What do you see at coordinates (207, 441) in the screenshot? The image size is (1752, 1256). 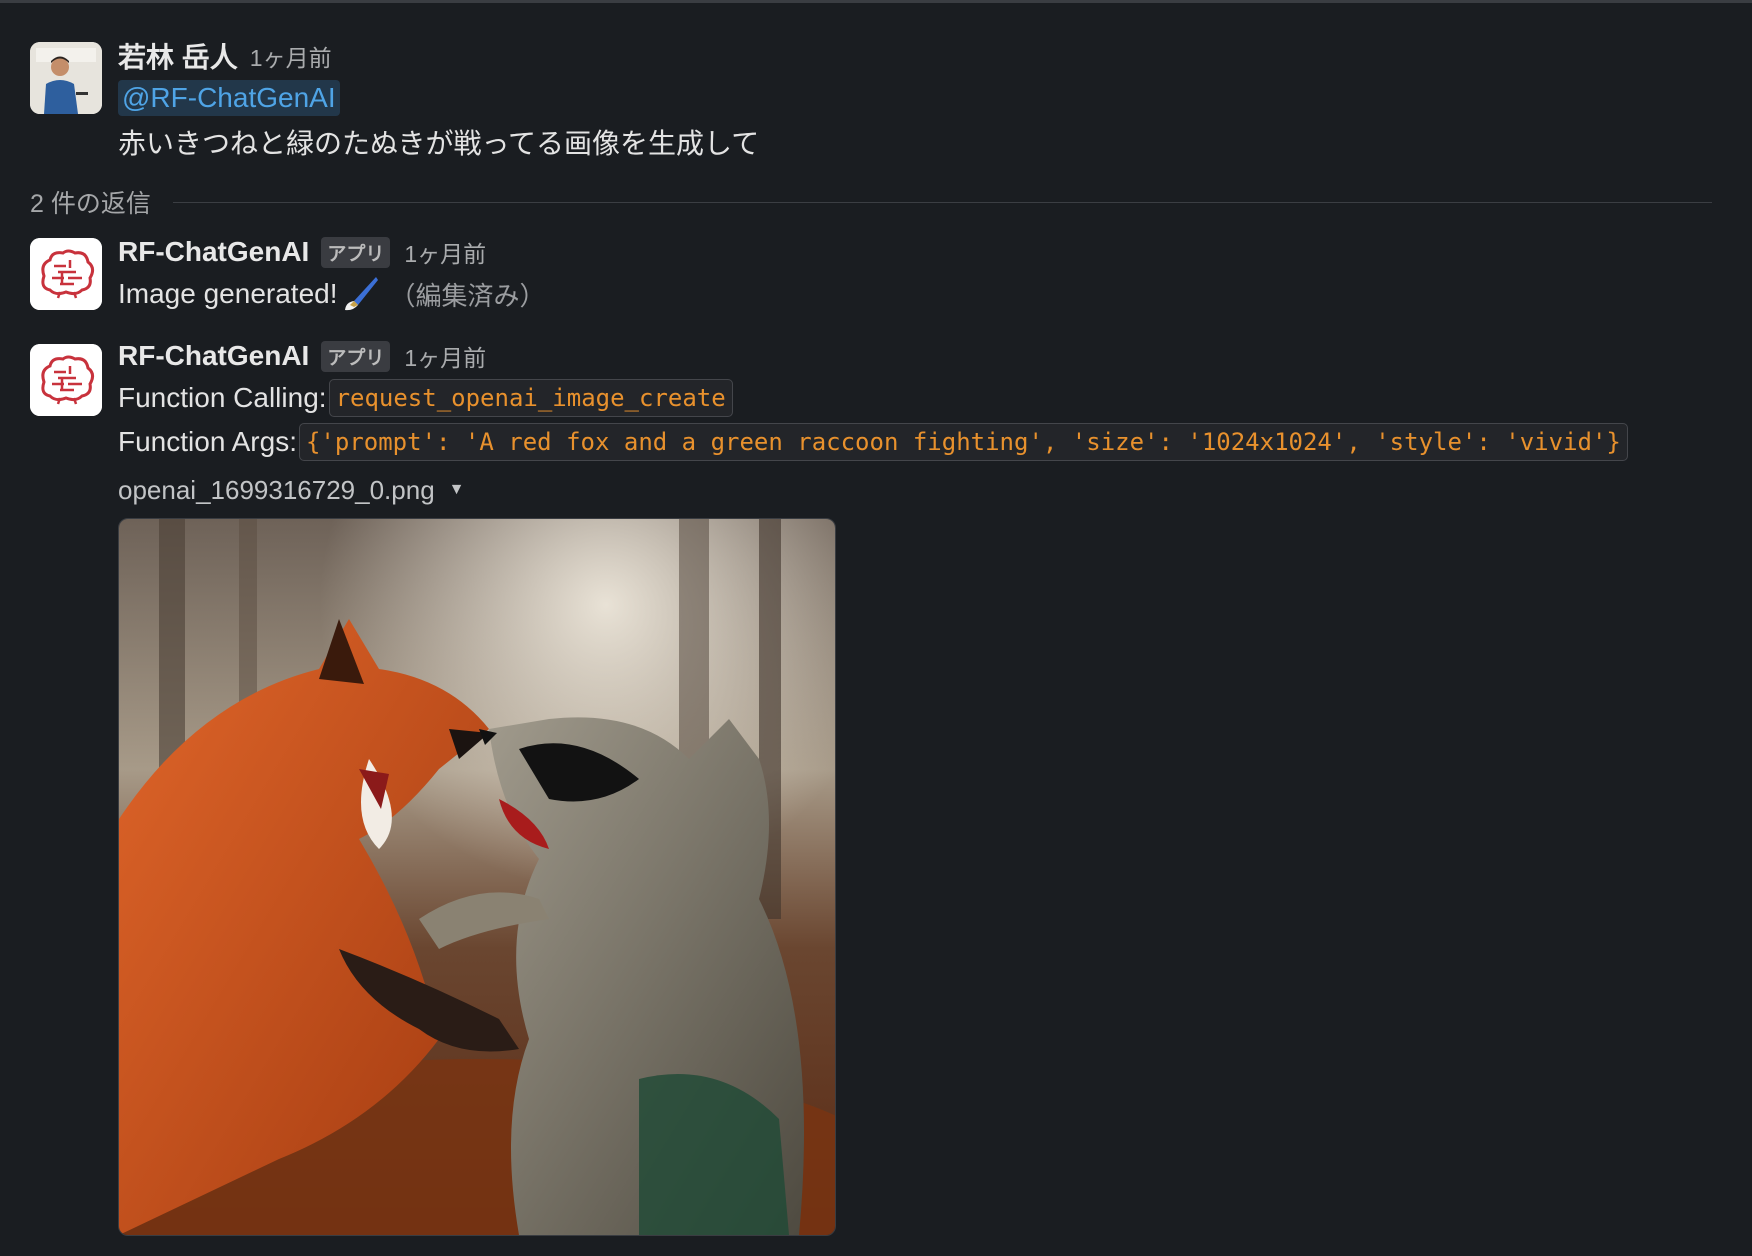 I see `function-args-label: Function Args:` at bounding box center [207, 441].